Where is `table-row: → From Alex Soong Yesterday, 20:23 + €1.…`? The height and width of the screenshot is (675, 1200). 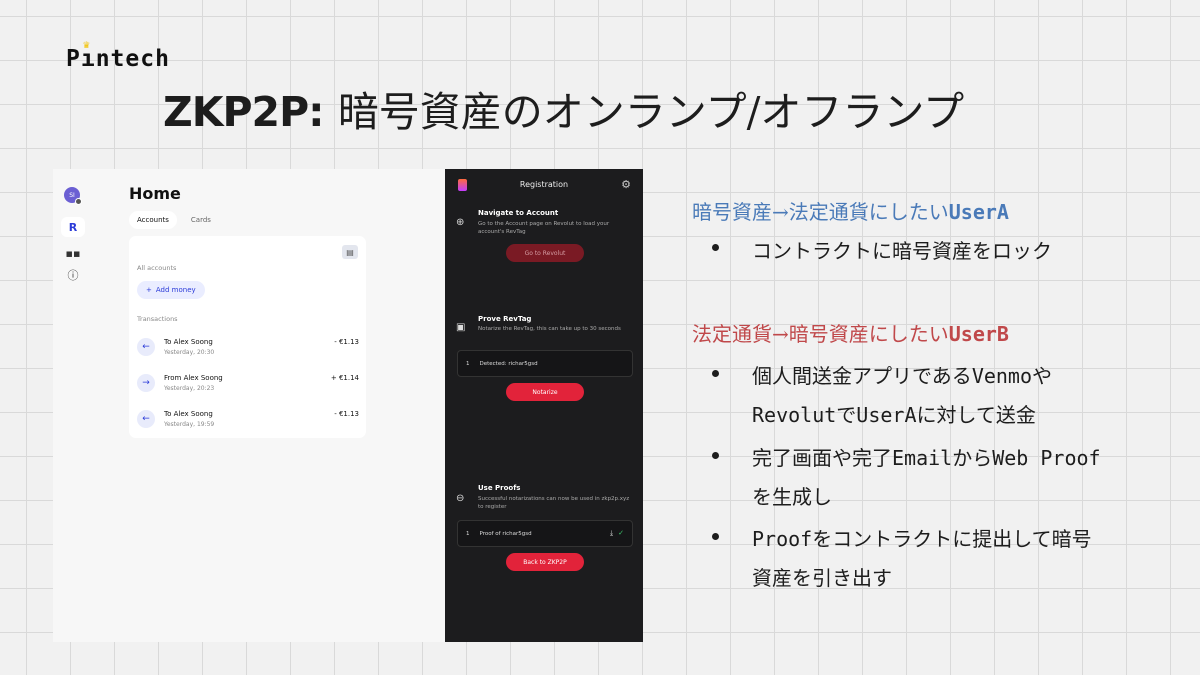 table-row: → From Alex Soong Yesterday, 20:23 + €1.… is located at coordinates (248, 383).